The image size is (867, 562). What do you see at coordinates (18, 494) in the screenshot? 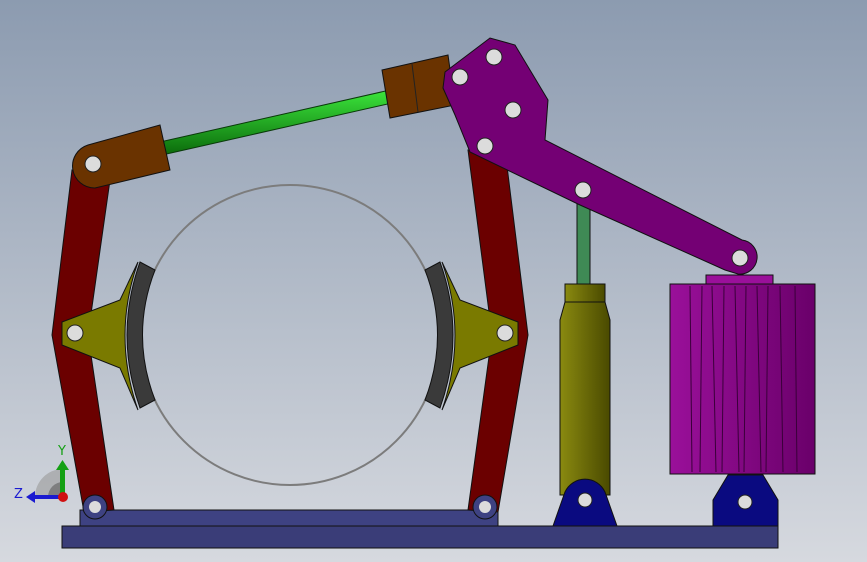
I see `z-axis-label: Z` at bounding box center [18, 494].